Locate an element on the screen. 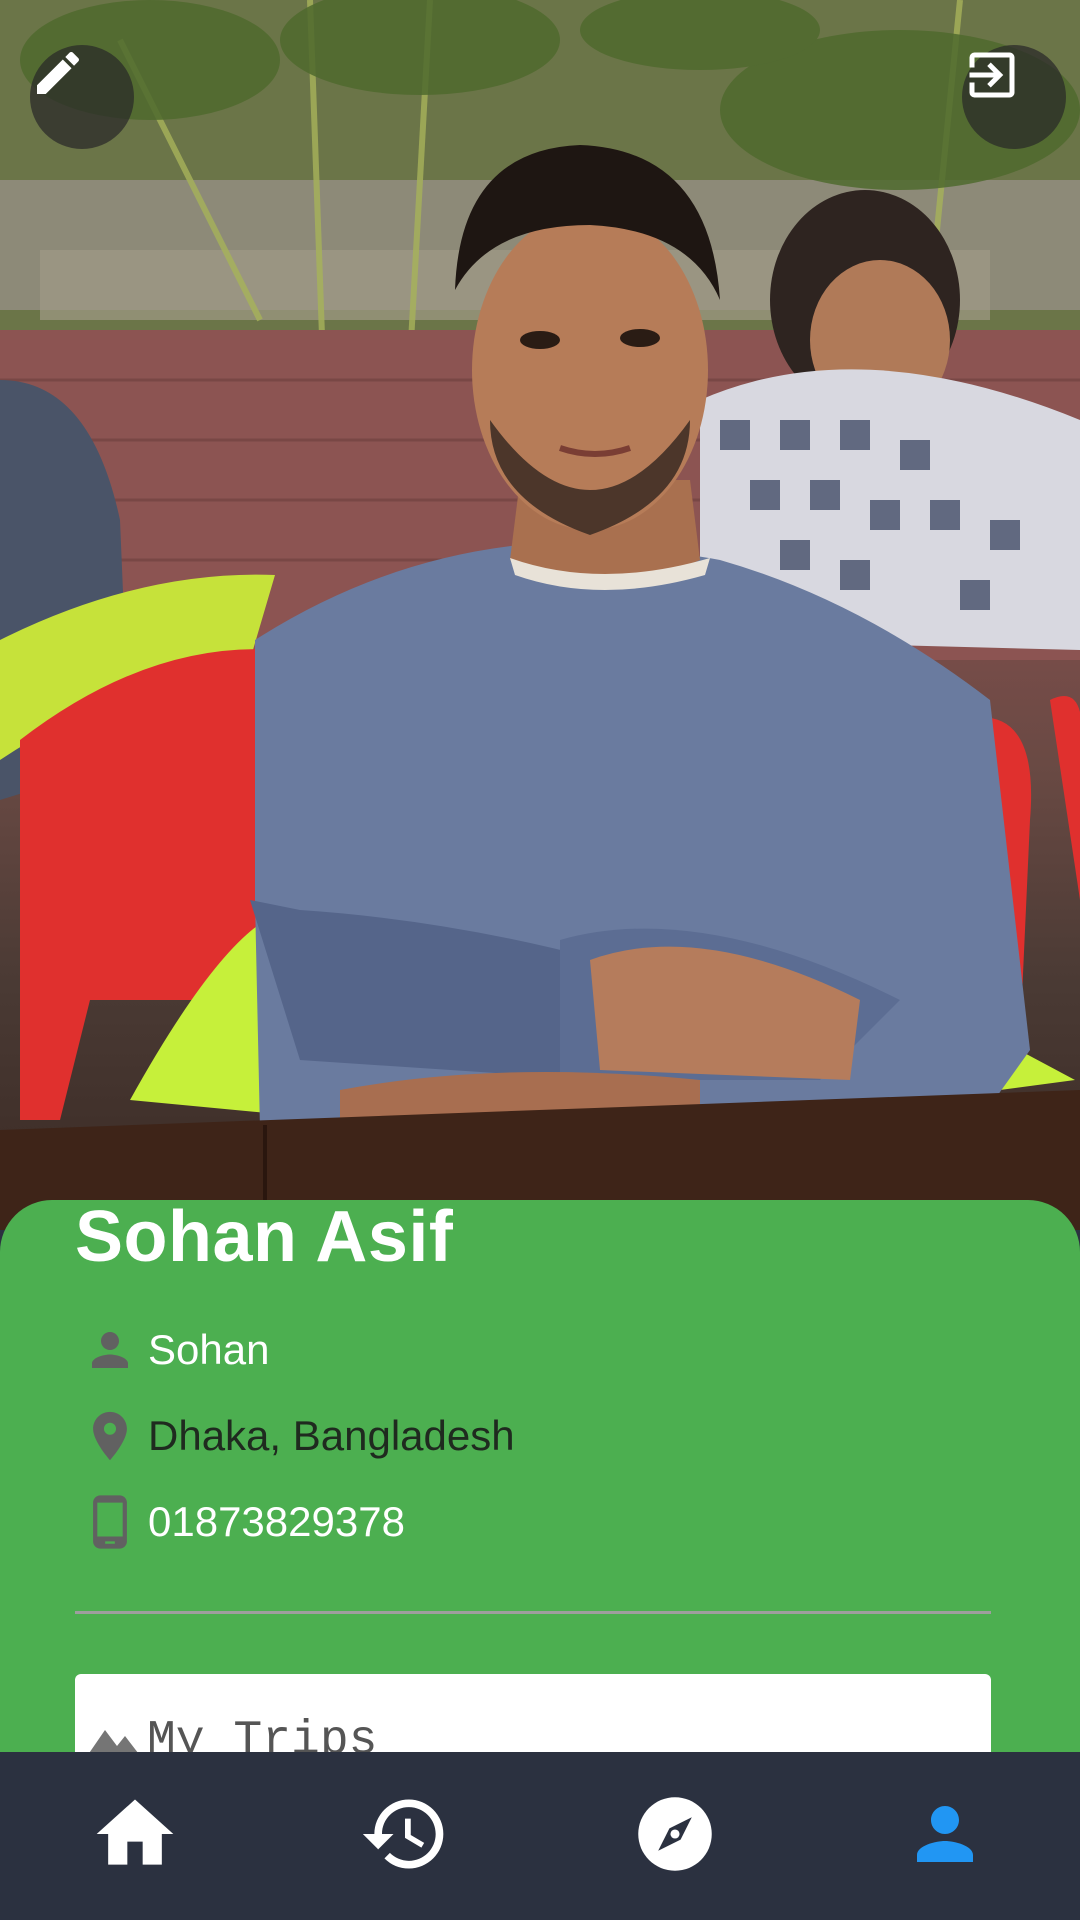 Image resolution: width=1080 pixels, height=1920 pixels. nav-home is located at coordinates (135, 1836).